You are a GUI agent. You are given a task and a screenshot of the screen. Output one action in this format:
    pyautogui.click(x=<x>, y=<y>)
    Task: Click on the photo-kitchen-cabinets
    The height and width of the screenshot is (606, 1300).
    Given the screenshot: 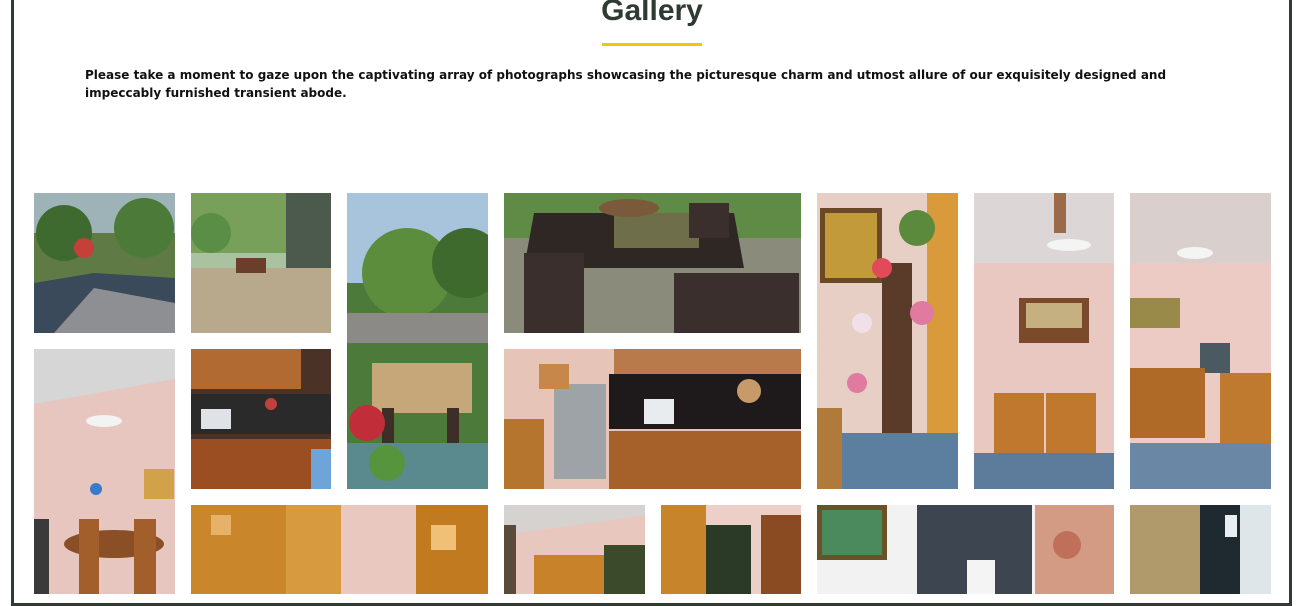 What is the action you would take?
    pyautogui.click(x=261, y=419)
    